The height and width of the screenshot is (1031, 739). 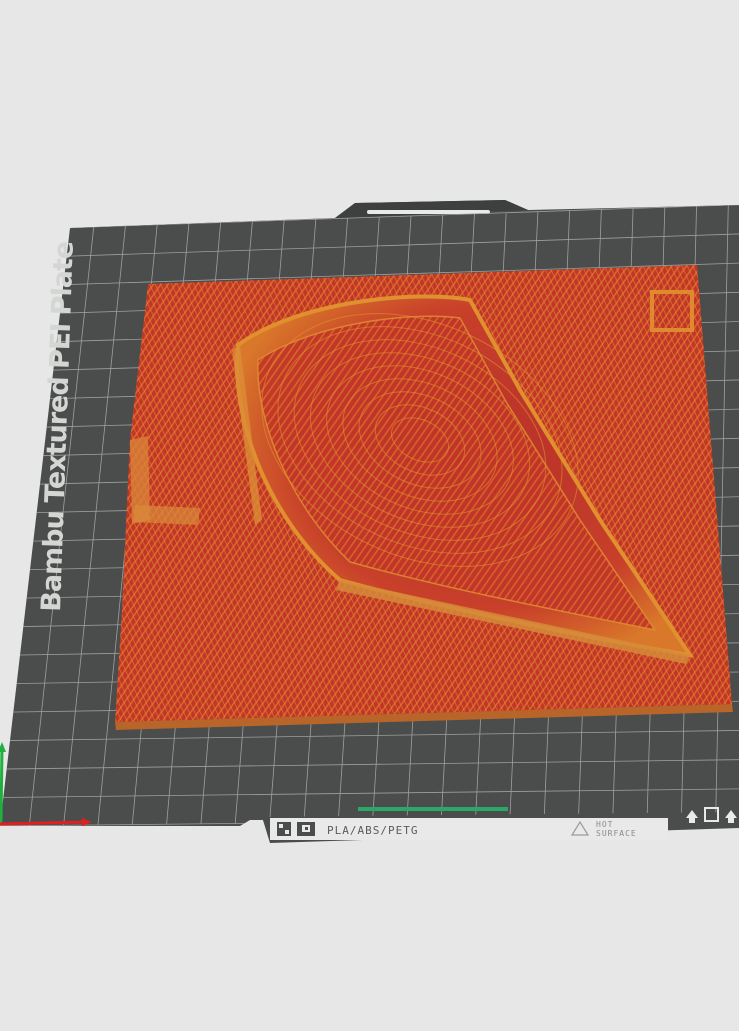 What do you see at coordinates (44, 823) in the screenshot?
I see `x-axis` at bounding box center [44, 823].